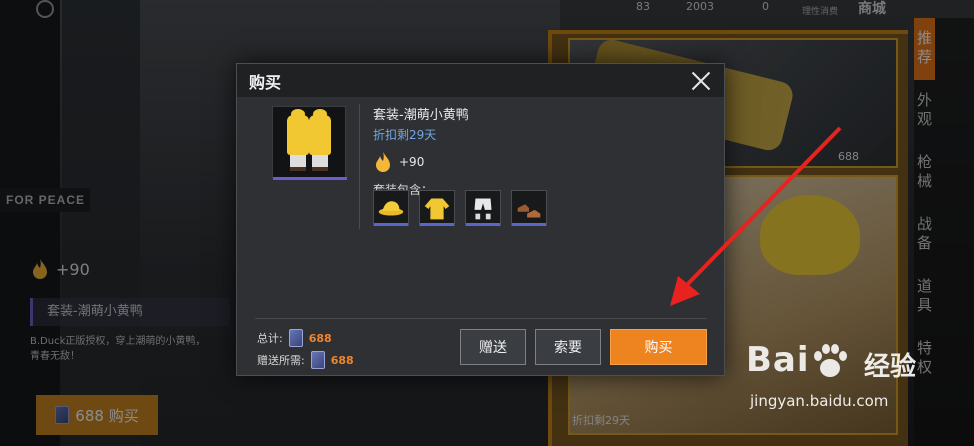 The height and width of the screenshot is (446, 974). I want to click on set-parts-list, so click(460, 208).